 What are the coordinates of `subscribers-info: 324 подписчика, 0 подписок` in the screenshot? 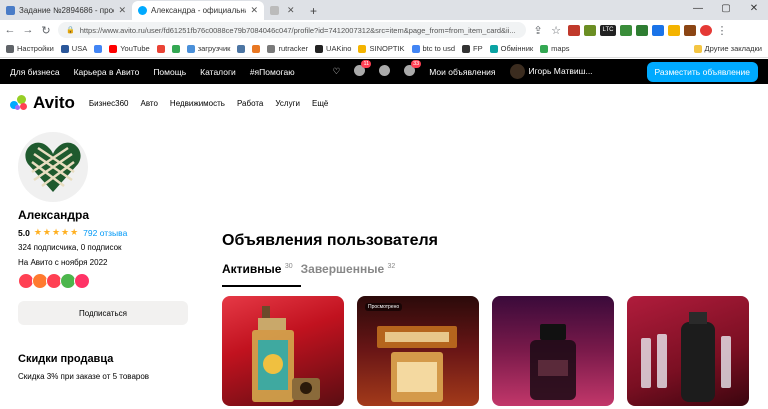 It's located at (70, 247).